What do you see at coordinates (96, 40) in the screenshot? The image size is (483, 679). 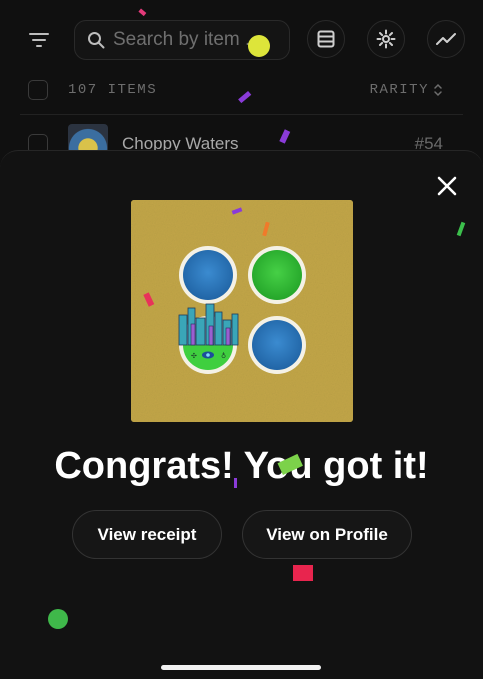 I see `search-icon` at bounding box center [96, 40].